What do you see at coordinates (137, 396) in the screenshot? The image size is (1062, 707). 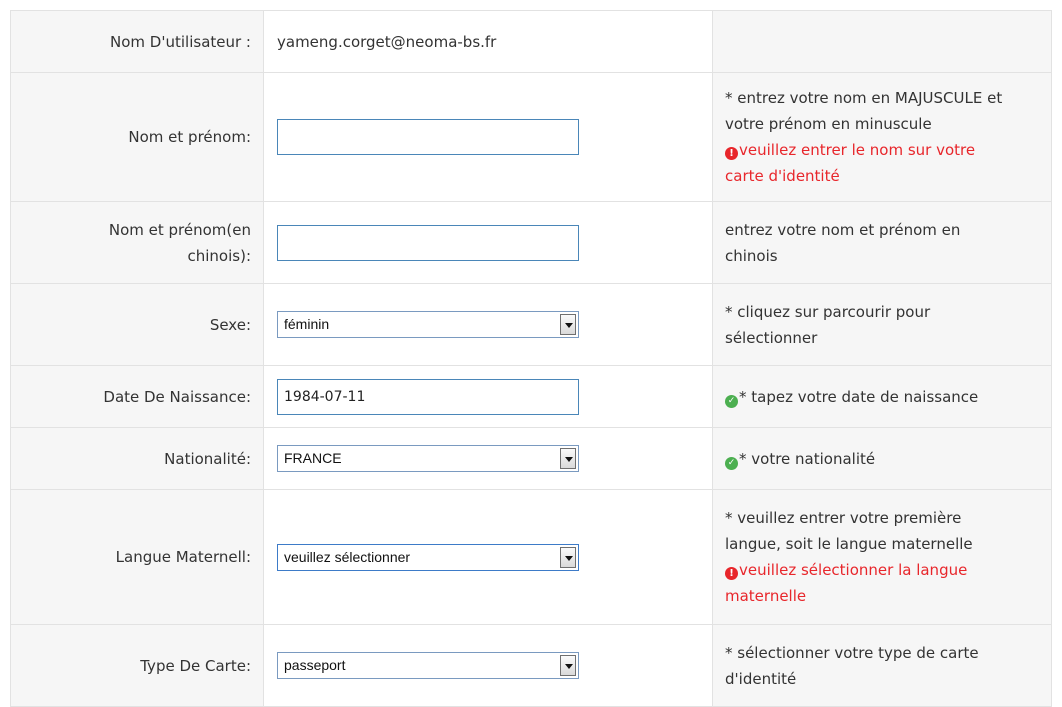 I see `birthdate-label: Date De Naissance:` at bounding box center [137, 396].